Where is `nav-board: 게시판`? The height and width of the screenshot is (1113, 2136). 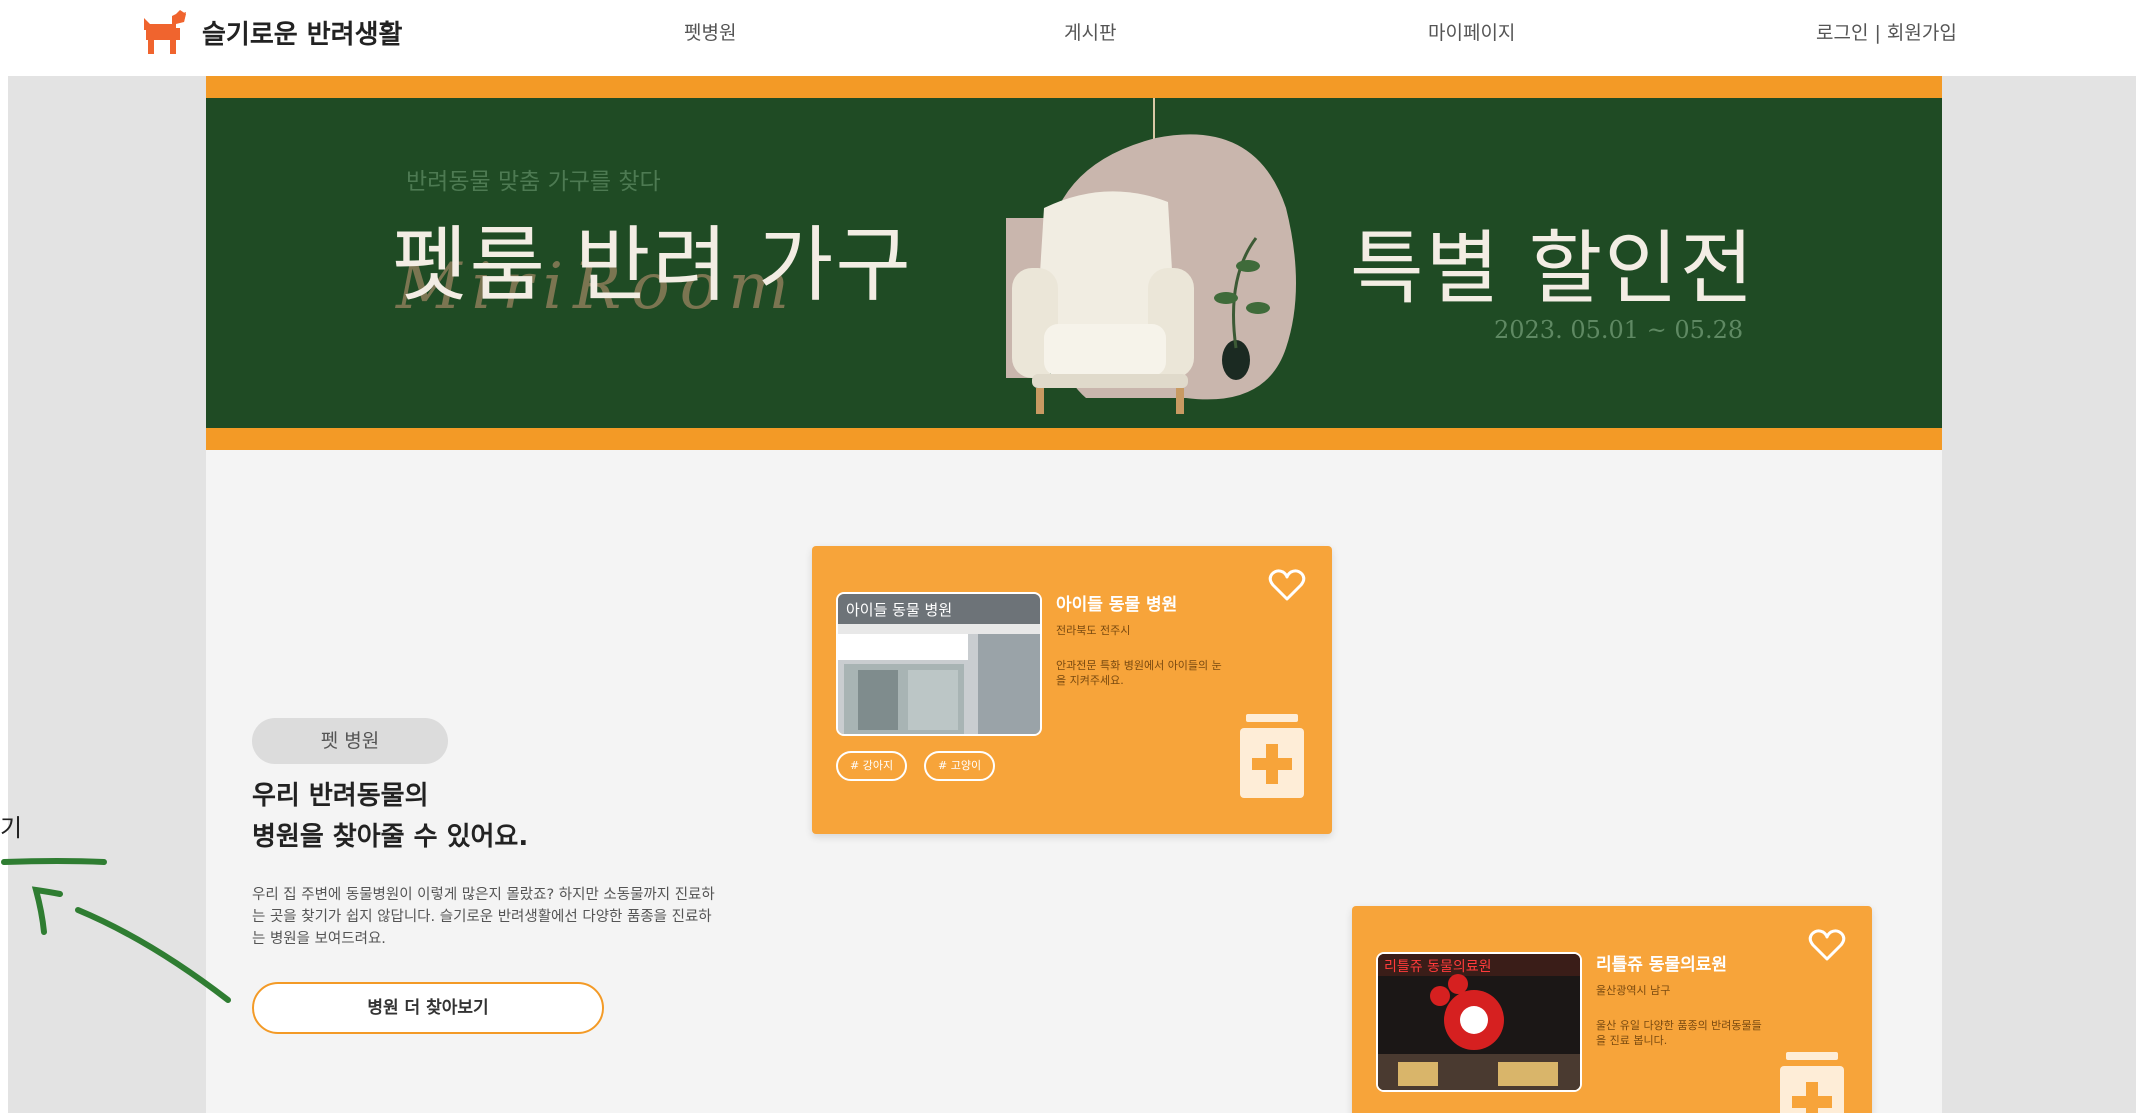 nav-board: 게시판 is located at coordinates (1090, 31).